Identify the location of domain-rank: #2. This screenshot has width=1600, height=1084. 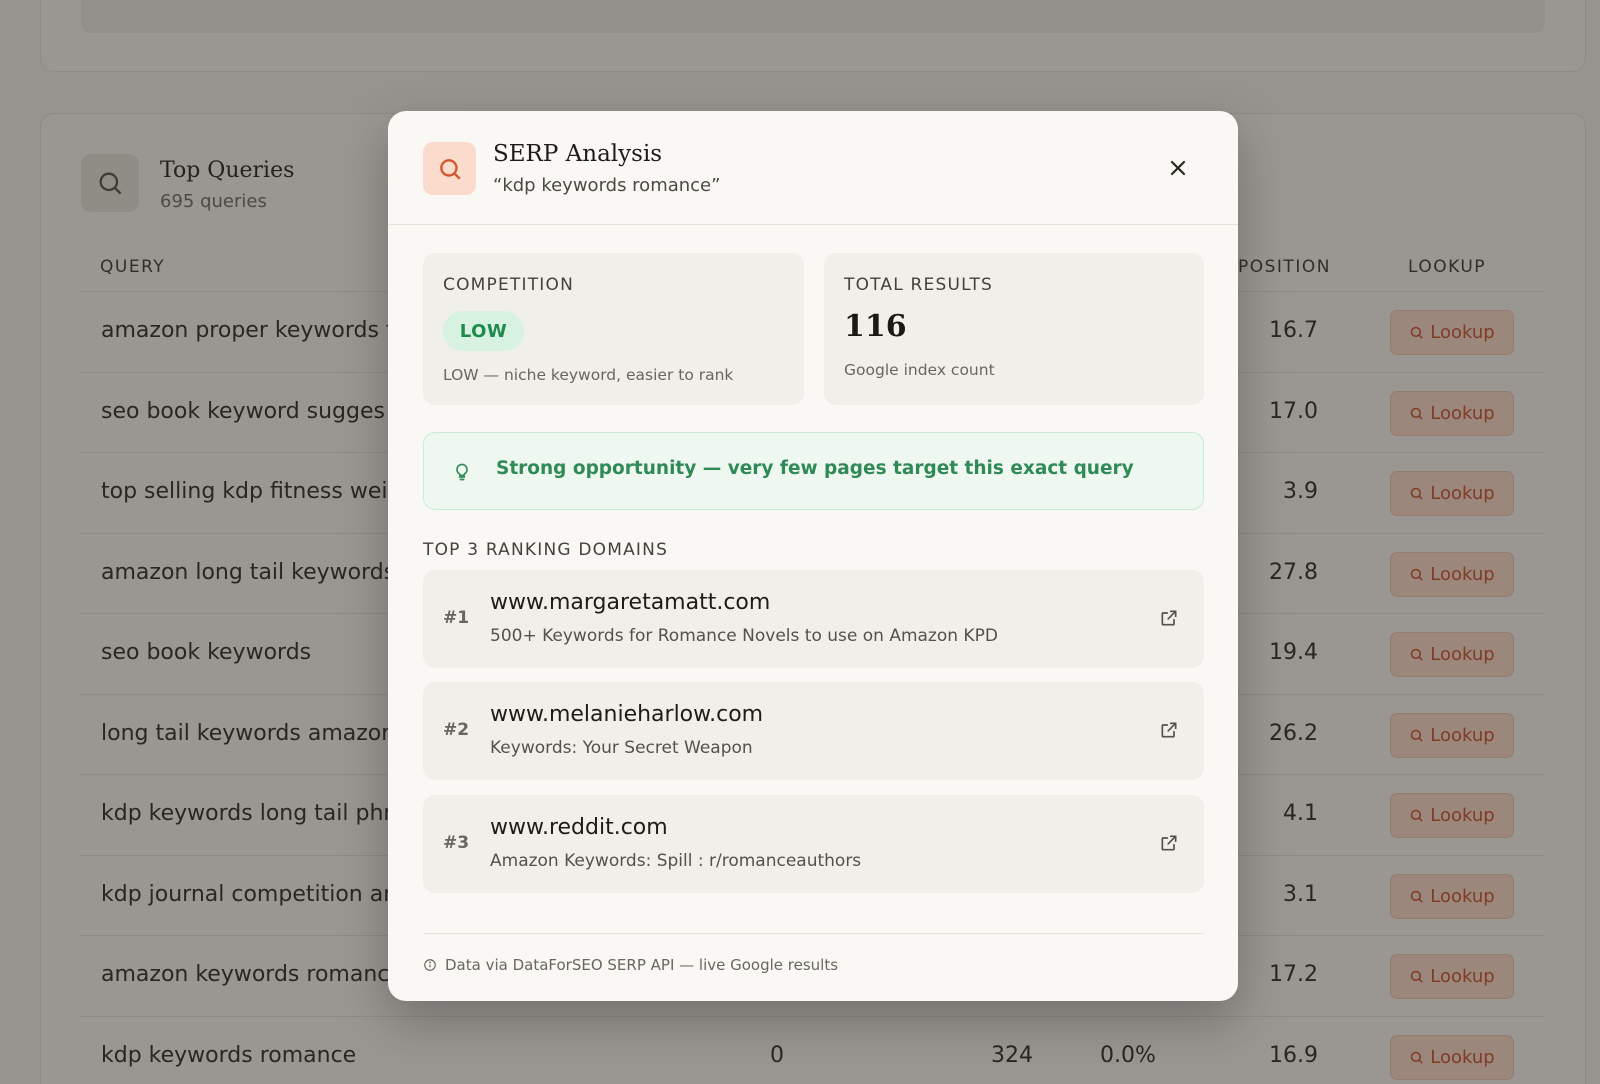
(456, 730).